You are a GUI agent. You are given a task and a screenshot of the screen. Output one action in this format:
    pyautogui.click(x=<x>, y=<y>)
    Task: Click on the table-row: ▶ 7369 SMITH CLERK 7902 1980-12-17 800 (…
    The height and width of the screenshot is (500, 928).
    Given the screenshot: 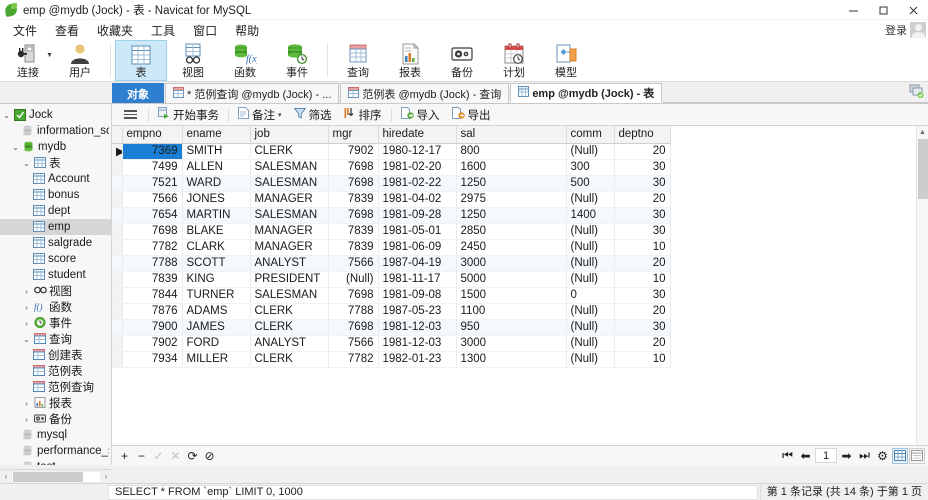 What is the action you would take?
    pyautogui.click(x=391, y=151)
    